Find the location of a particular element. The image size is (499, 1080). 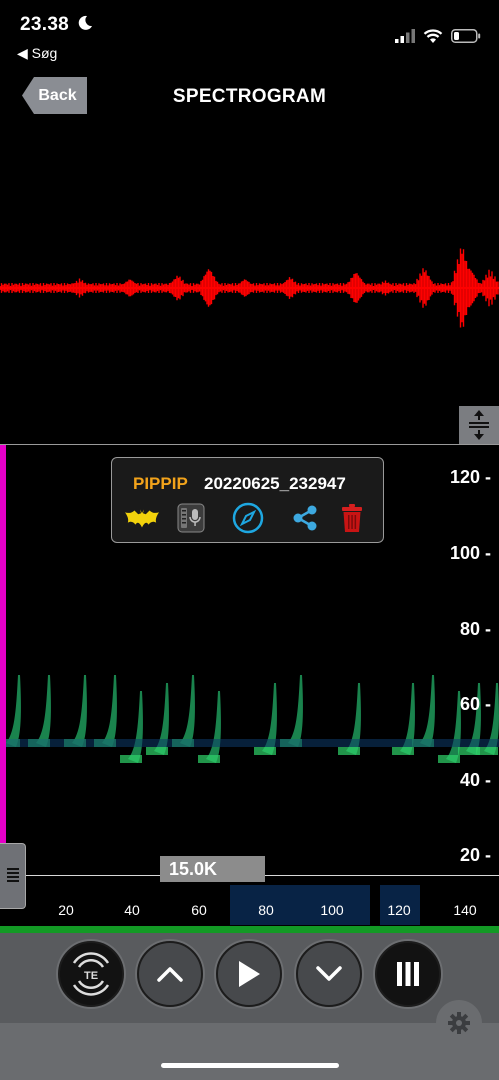

x-tick-label: 60 is located at coordinates (199, 910).